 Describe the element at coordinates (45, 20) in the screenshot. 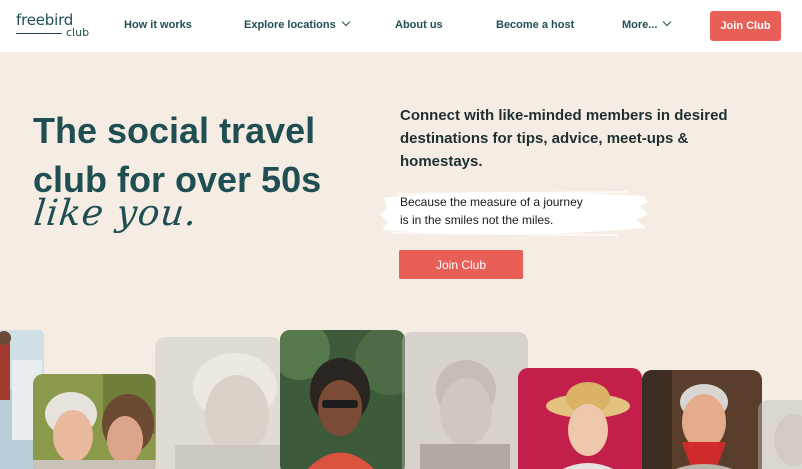

I see `logo-wordmark: freebird` at that location.